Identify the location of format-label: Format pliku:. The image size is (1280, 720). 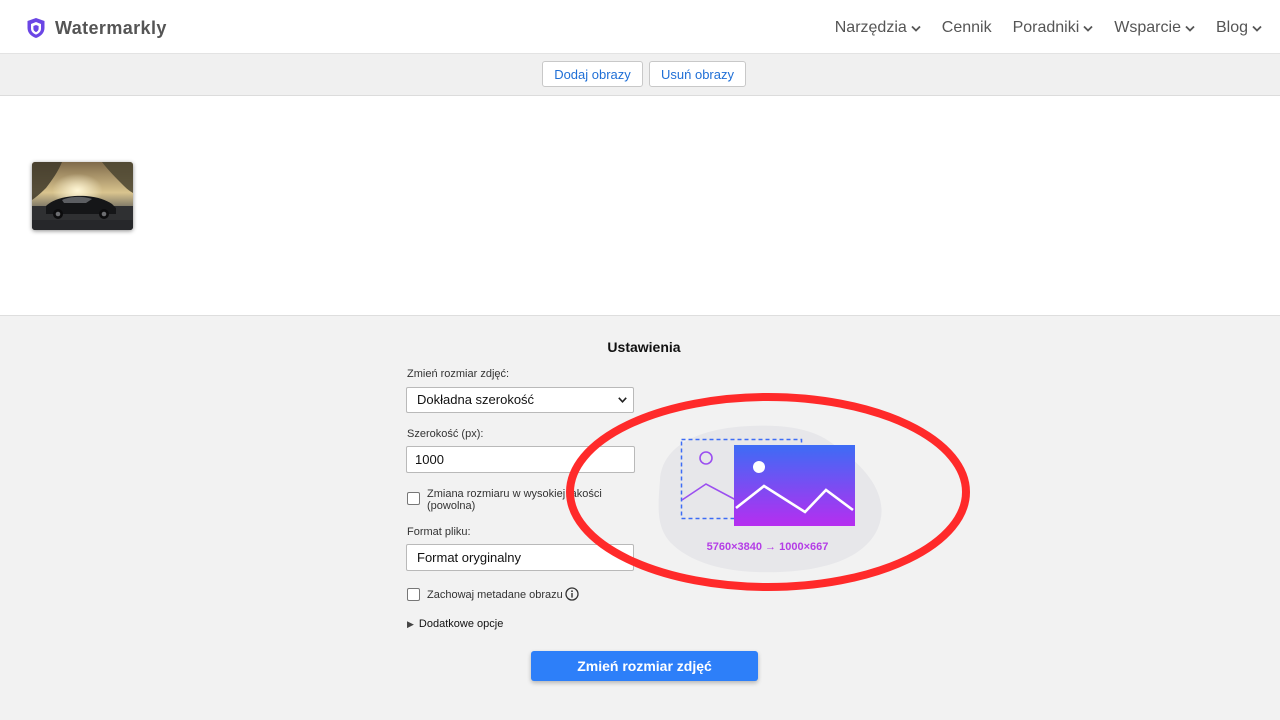
(439, 532).